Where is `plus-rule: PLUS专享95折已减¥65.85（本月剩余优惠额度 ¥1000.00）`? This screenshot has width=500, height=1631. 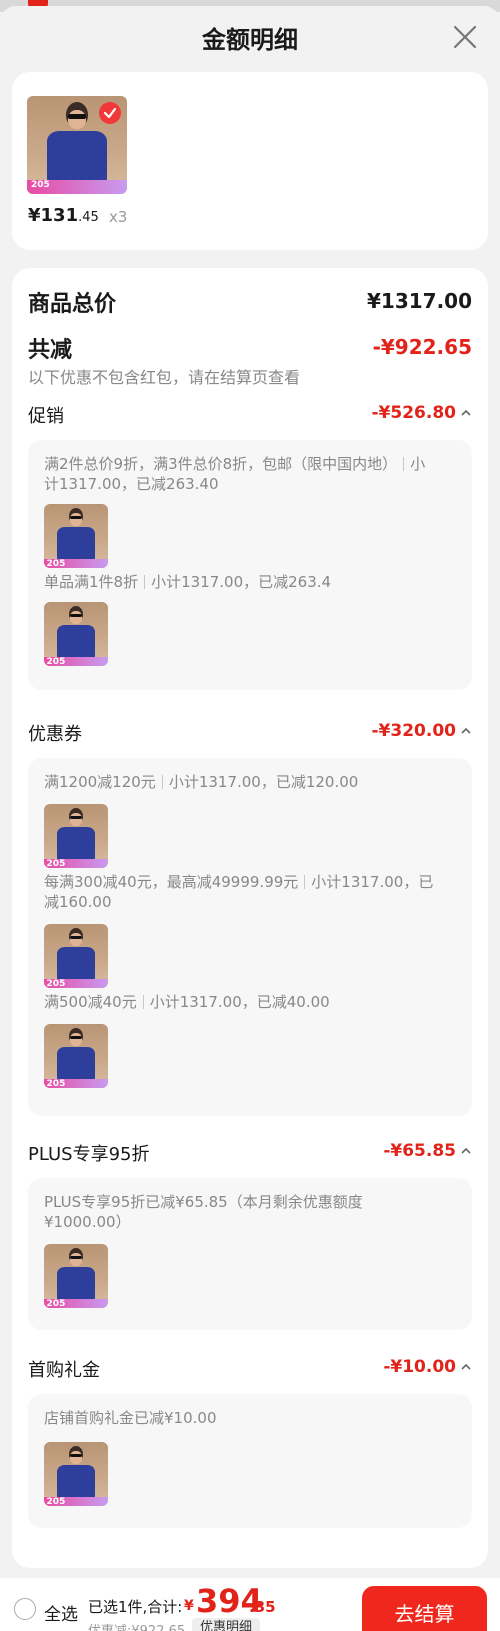
plus-rule: PLUS专享95折已减¥65.85（本月剩余优惠额度 ¥1000.00） is located at coordinates (203, 1212).